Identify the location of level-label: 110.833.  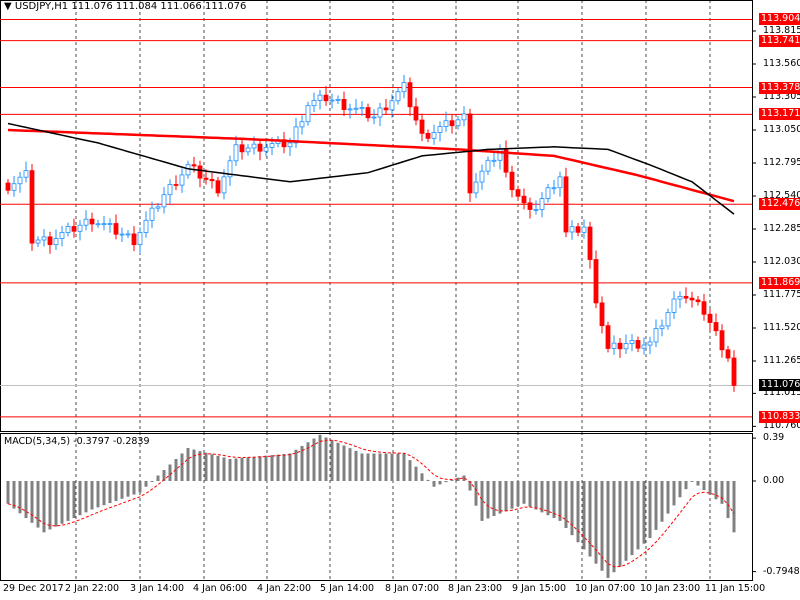
(779, 416).